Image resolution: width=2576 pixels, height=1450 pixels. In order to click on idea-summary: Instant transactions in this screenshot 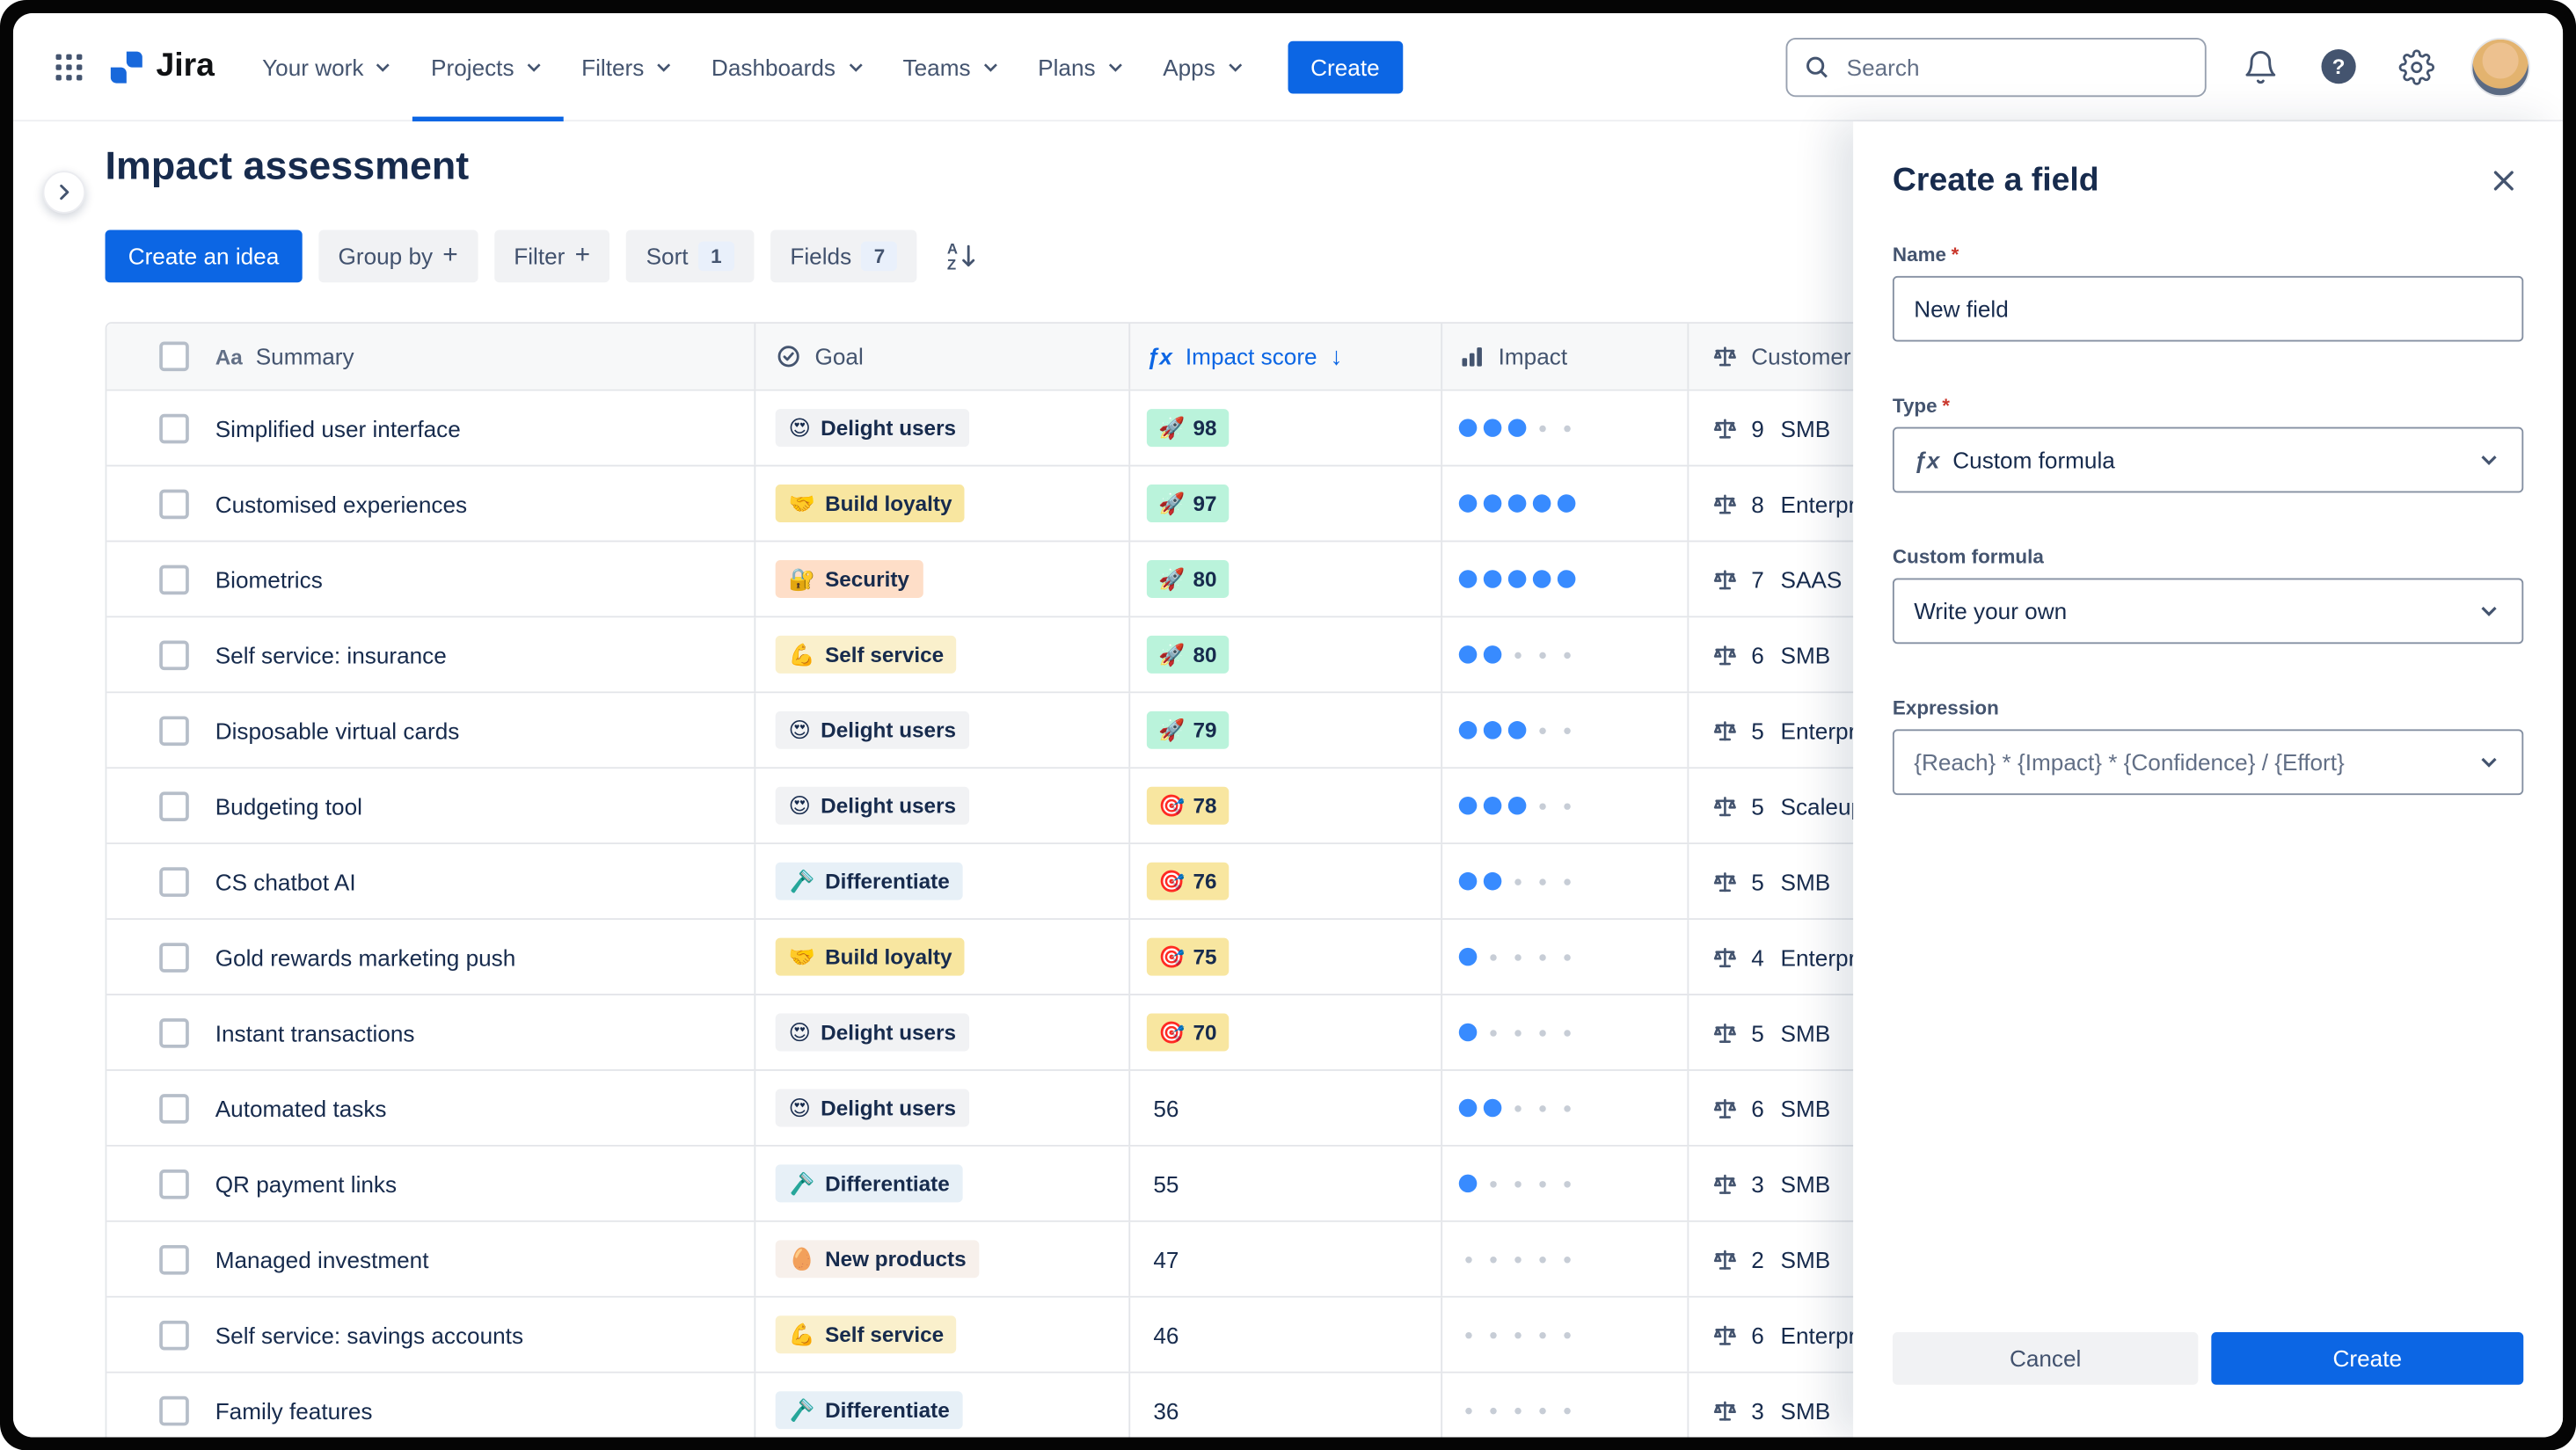, I will do `click(315, 1032)`.